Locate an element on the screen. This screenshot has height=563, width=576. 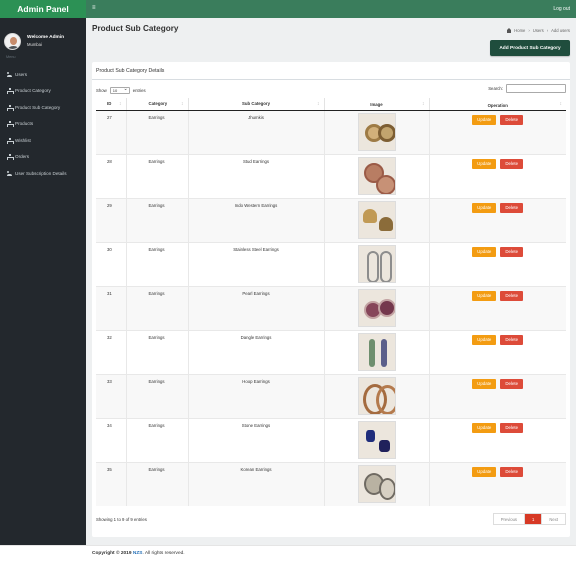
menu-toggle-icon: ≡ is located at coordinates (94, 8).